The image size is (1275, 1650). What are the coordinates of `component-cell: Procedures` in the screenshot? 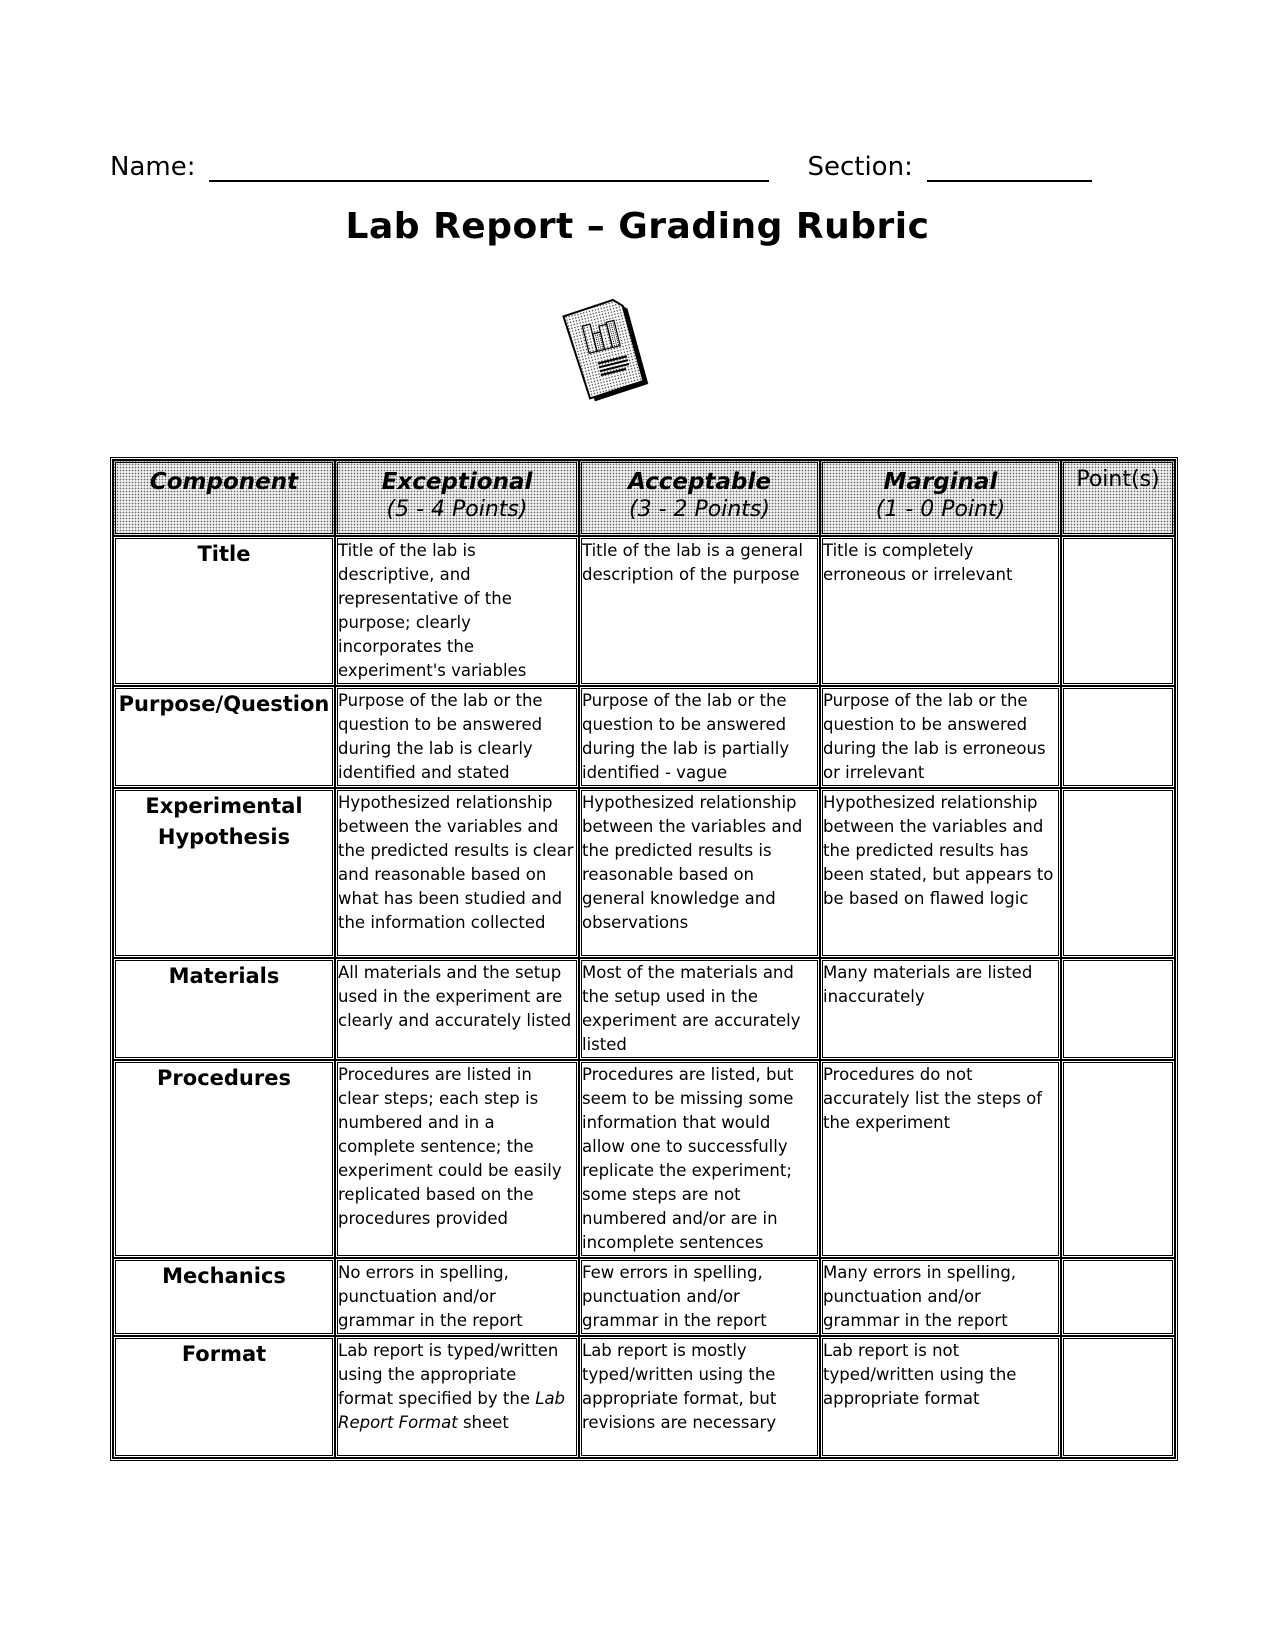 It's located at (224, 1159).